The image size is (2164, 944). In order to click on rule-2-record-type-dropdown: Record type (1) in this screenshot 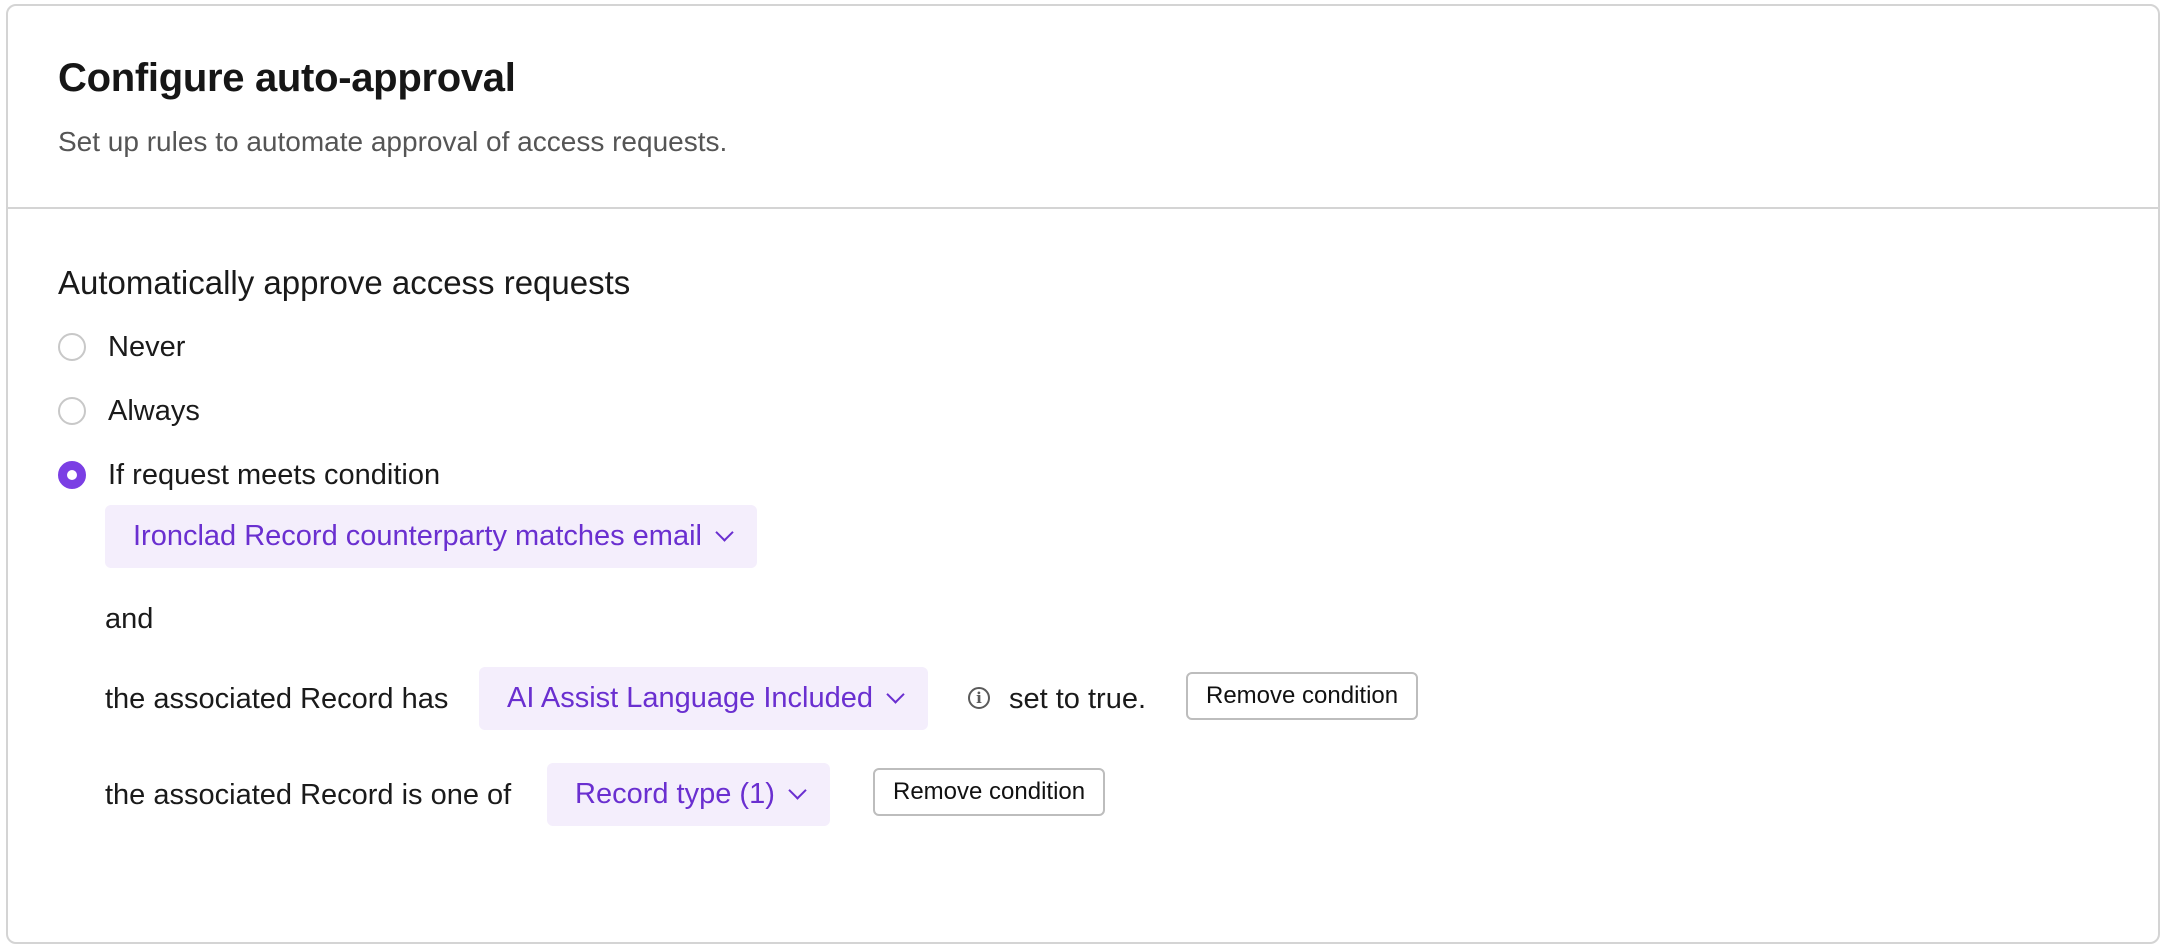, I will do `click(688, 794)`.